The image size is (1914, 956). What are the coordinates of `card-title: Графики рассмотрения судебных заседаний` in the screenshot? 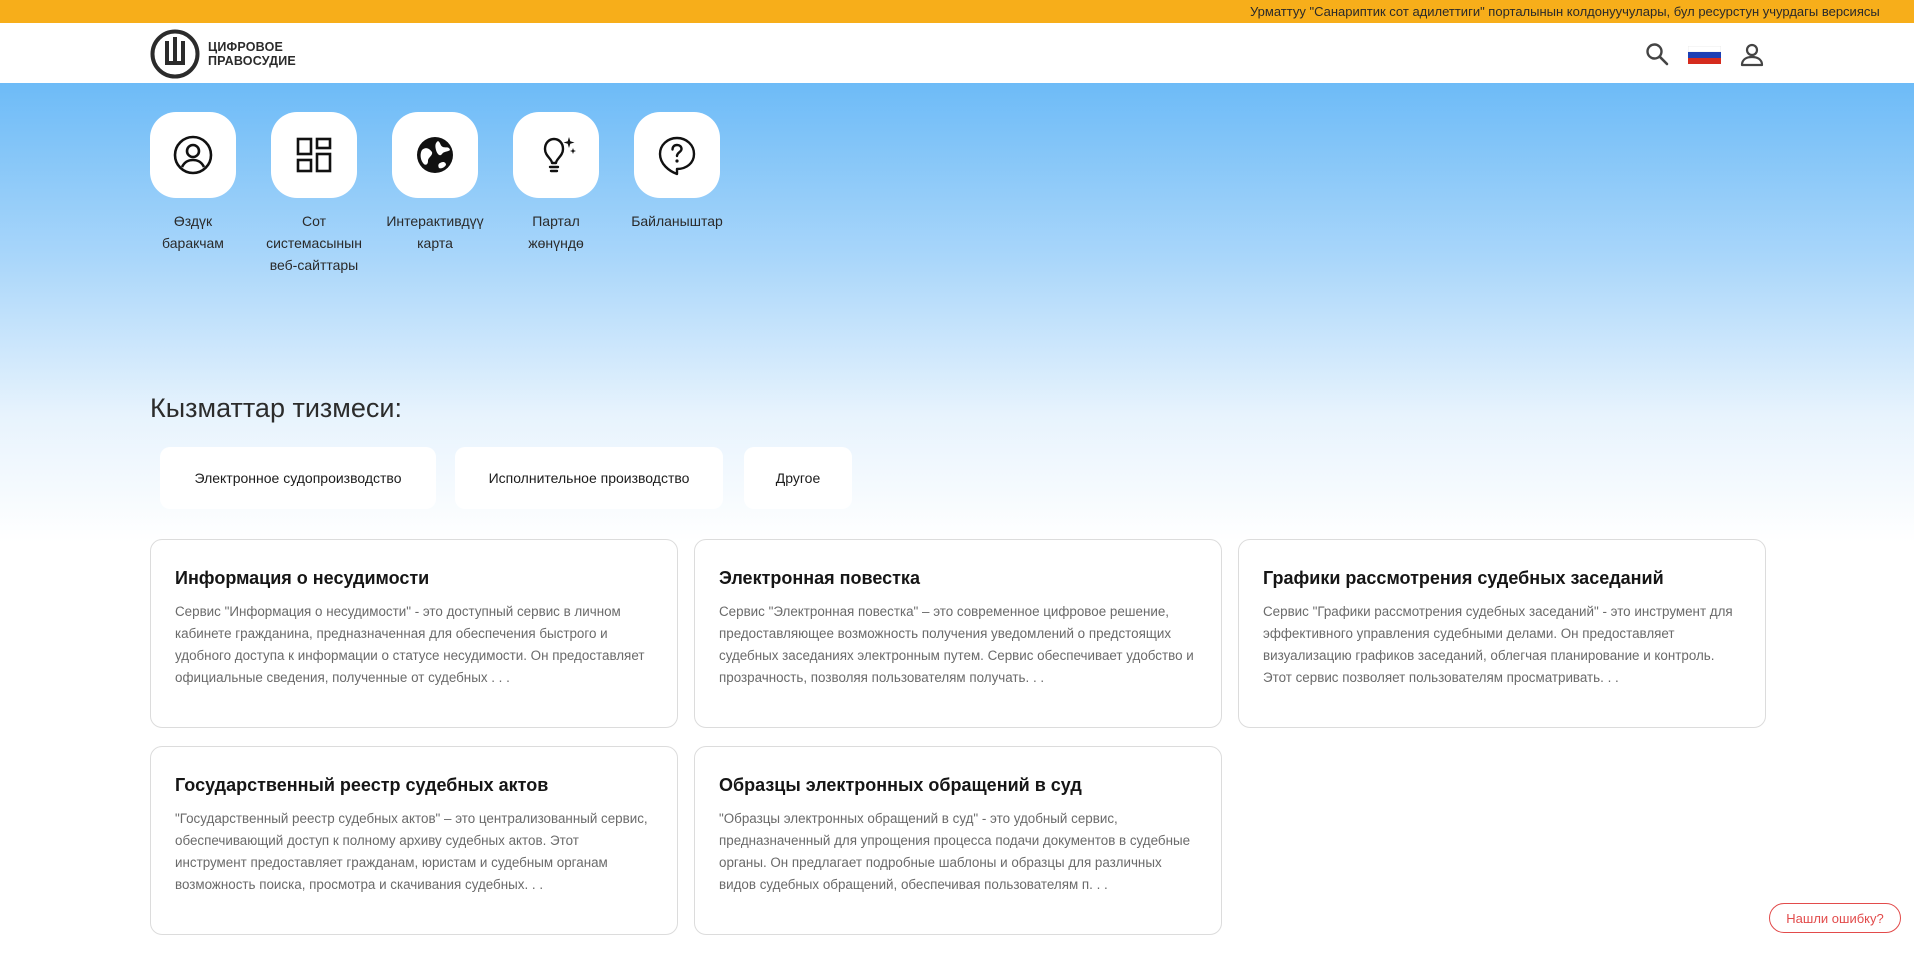 It's located at (1463, 578).